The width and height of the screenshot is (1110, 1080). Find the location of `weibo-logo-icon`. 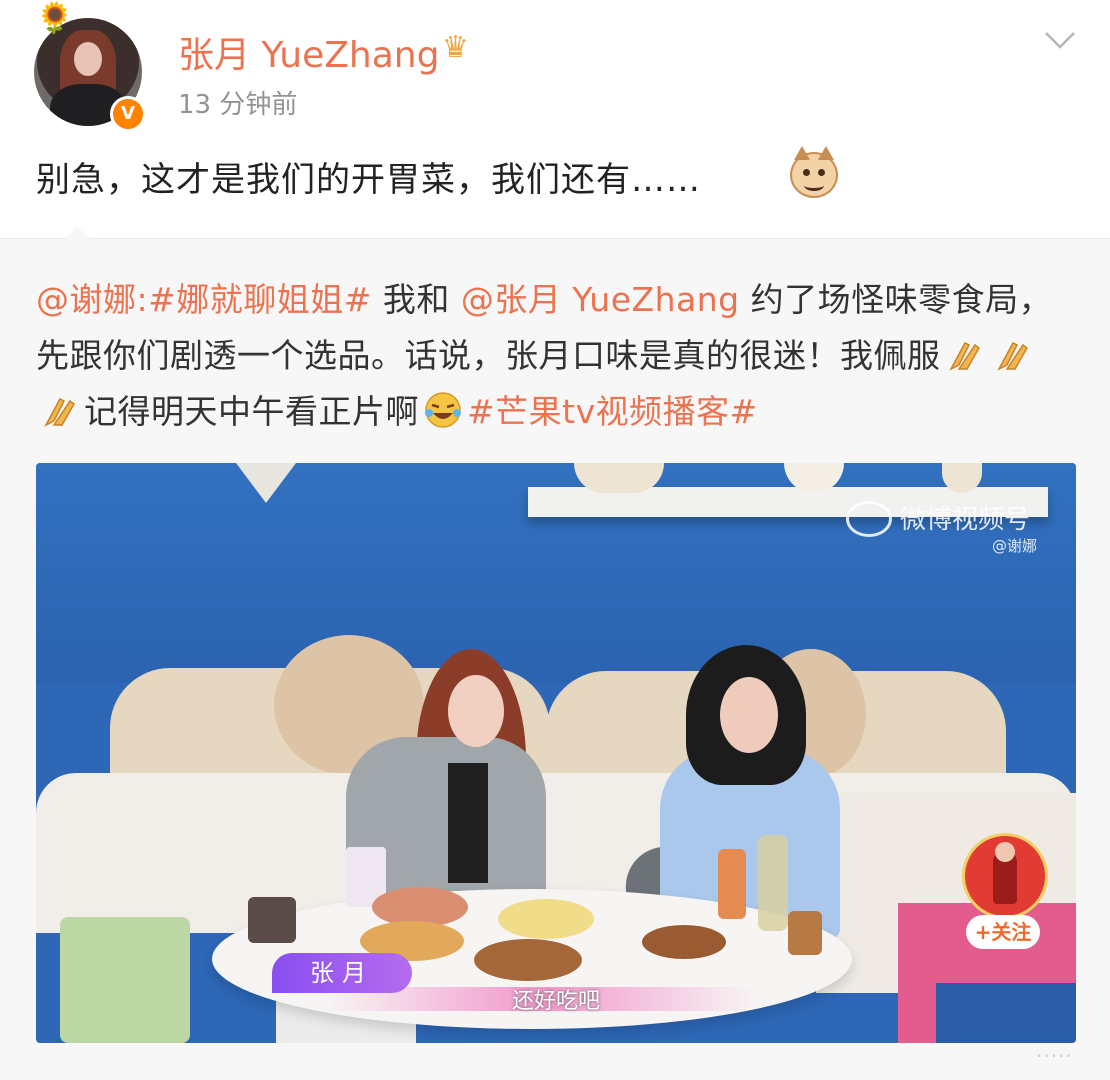

weibo-logo-icon is located at coordinates (869, 519).